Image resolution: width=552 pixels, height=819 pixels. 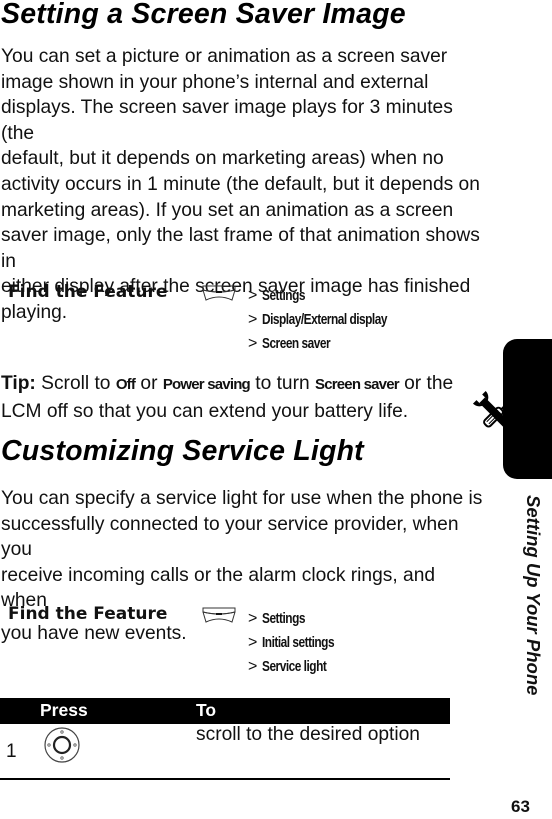 I want to click on tools-icon, so click(x=497, y=415).